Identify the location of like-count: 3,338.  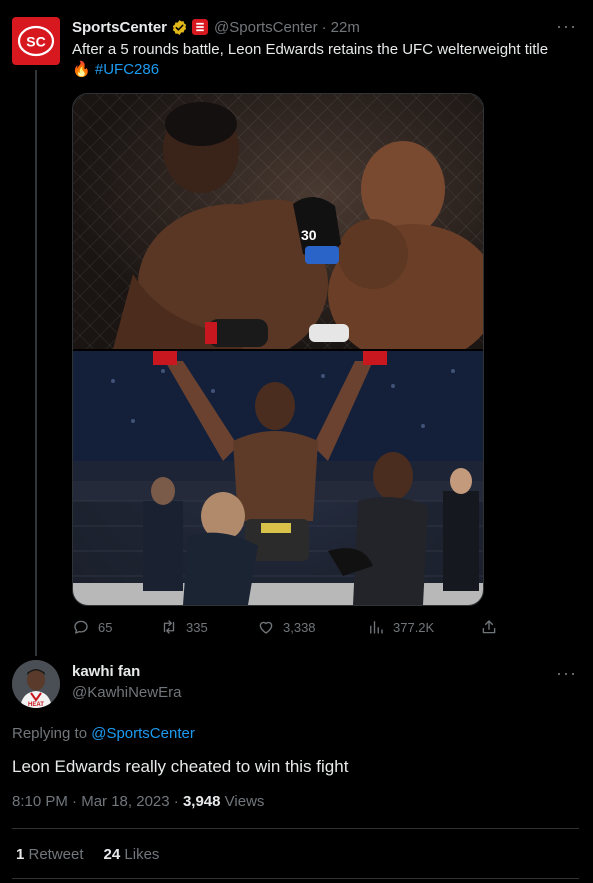
(299, 627).